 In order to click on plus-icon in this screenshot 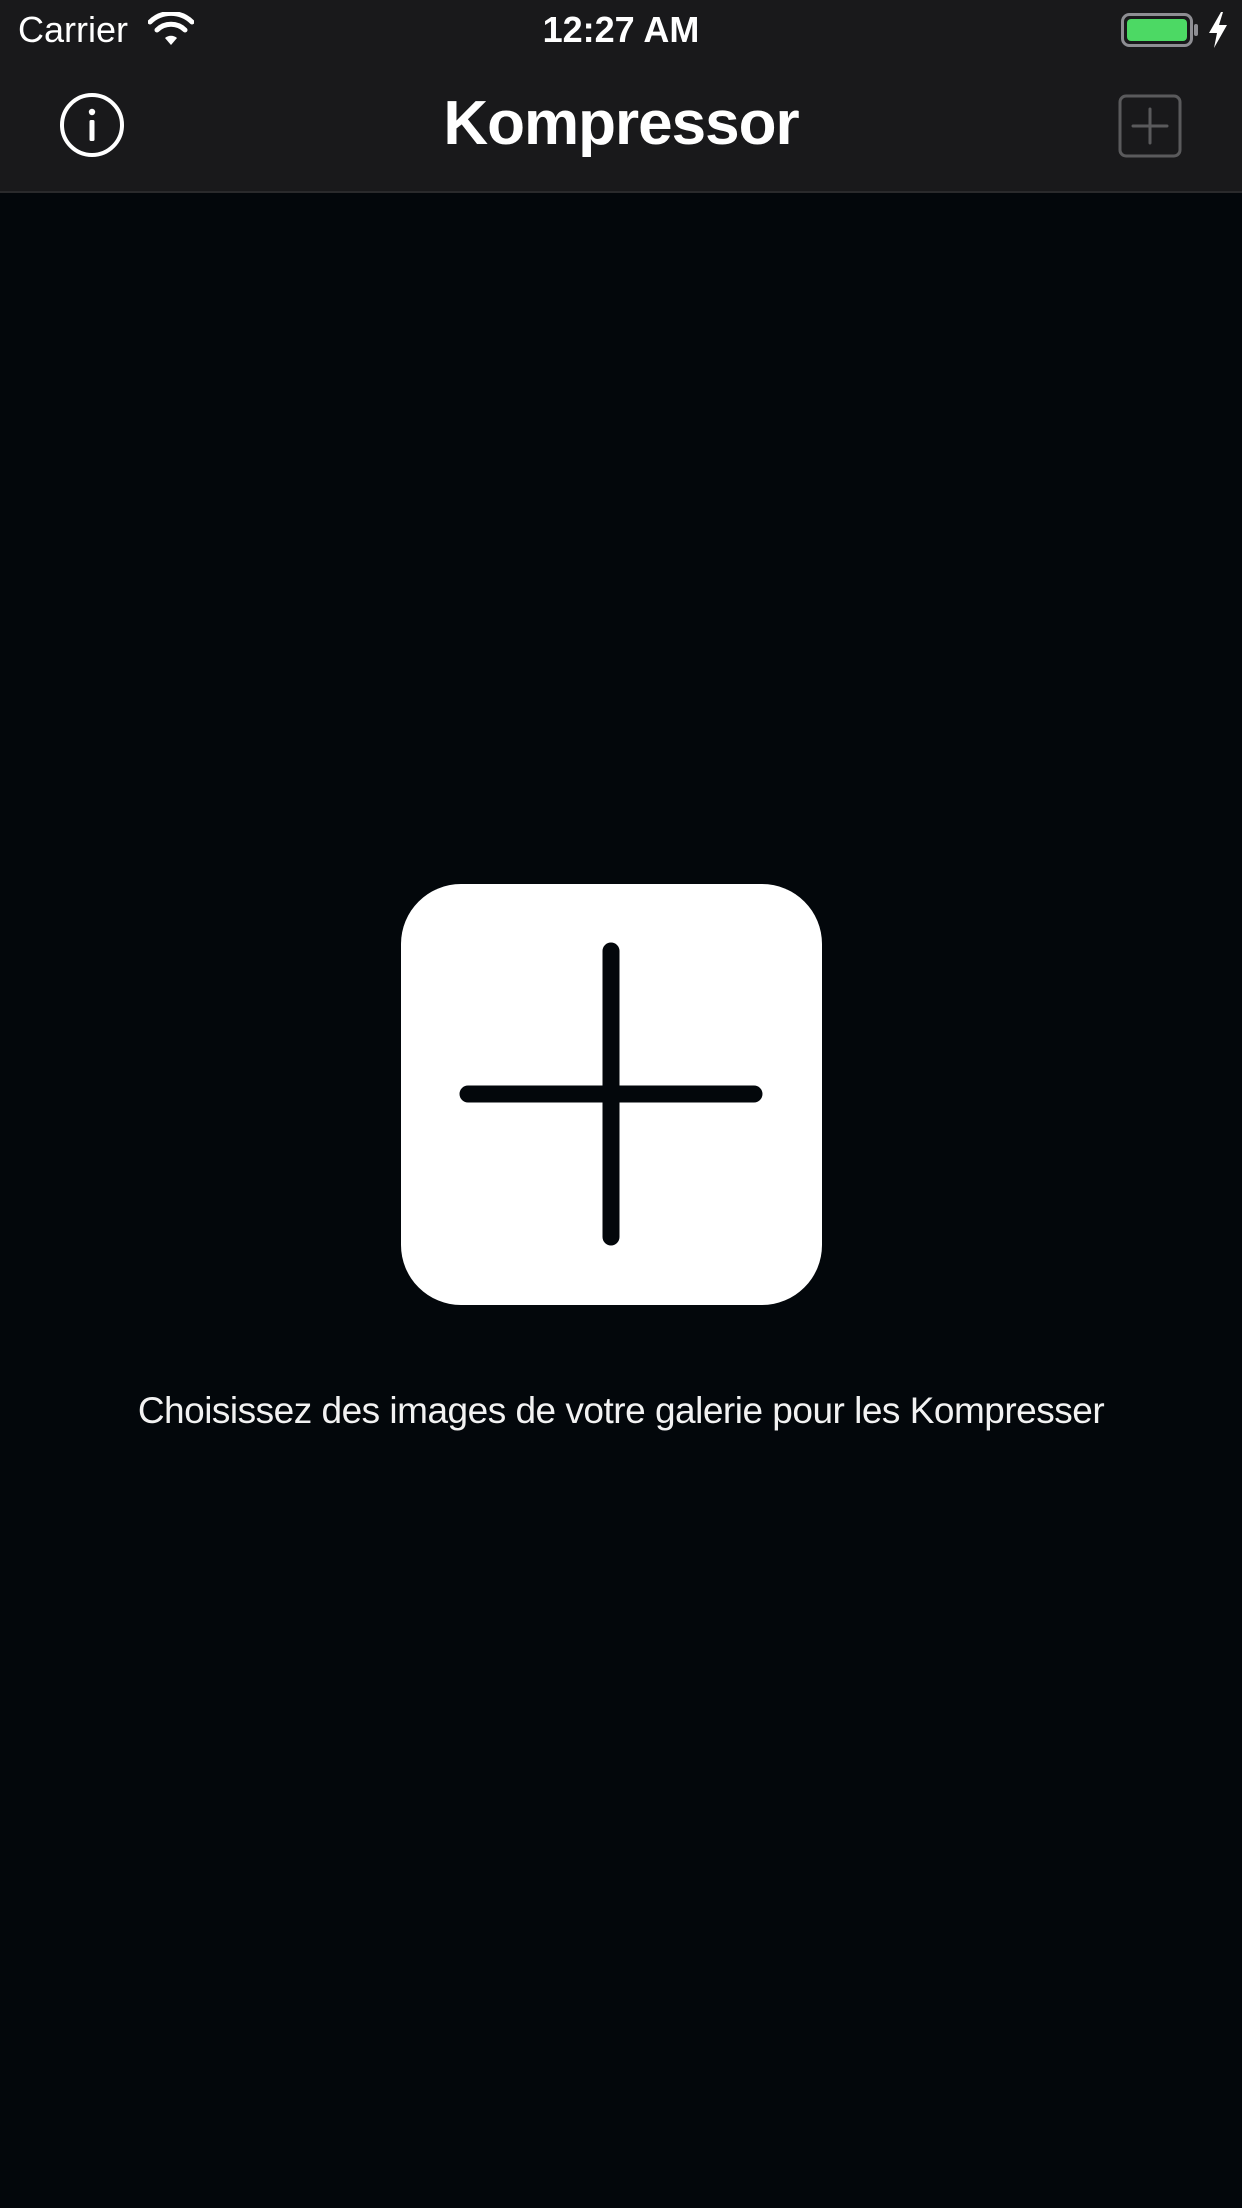, I will do `click(611, 1094)`.